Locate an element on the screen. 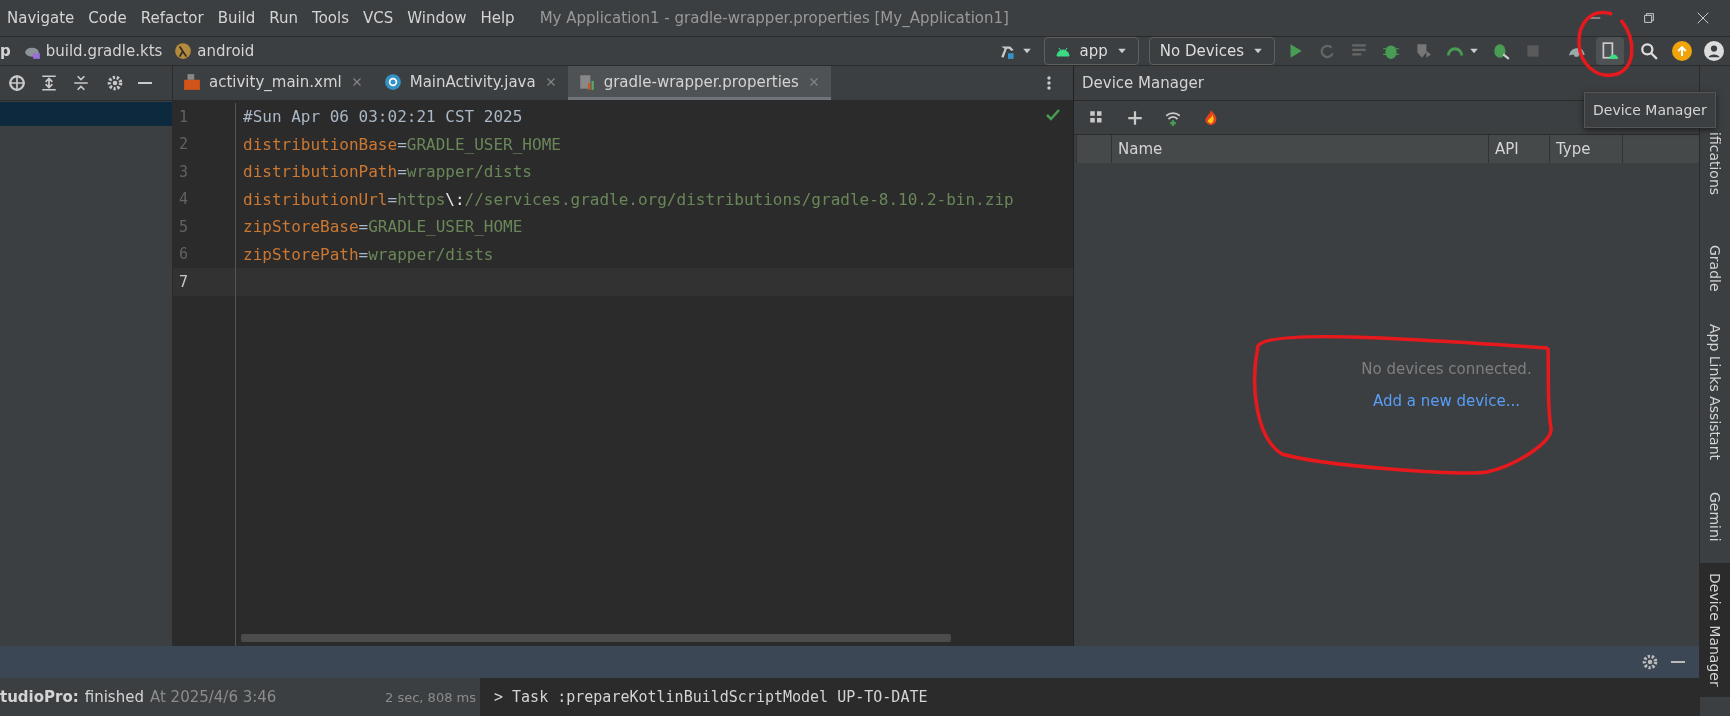 The width and height of the screenshot is (1730, 716). collapse-icon is located at coordinates (81, 83).